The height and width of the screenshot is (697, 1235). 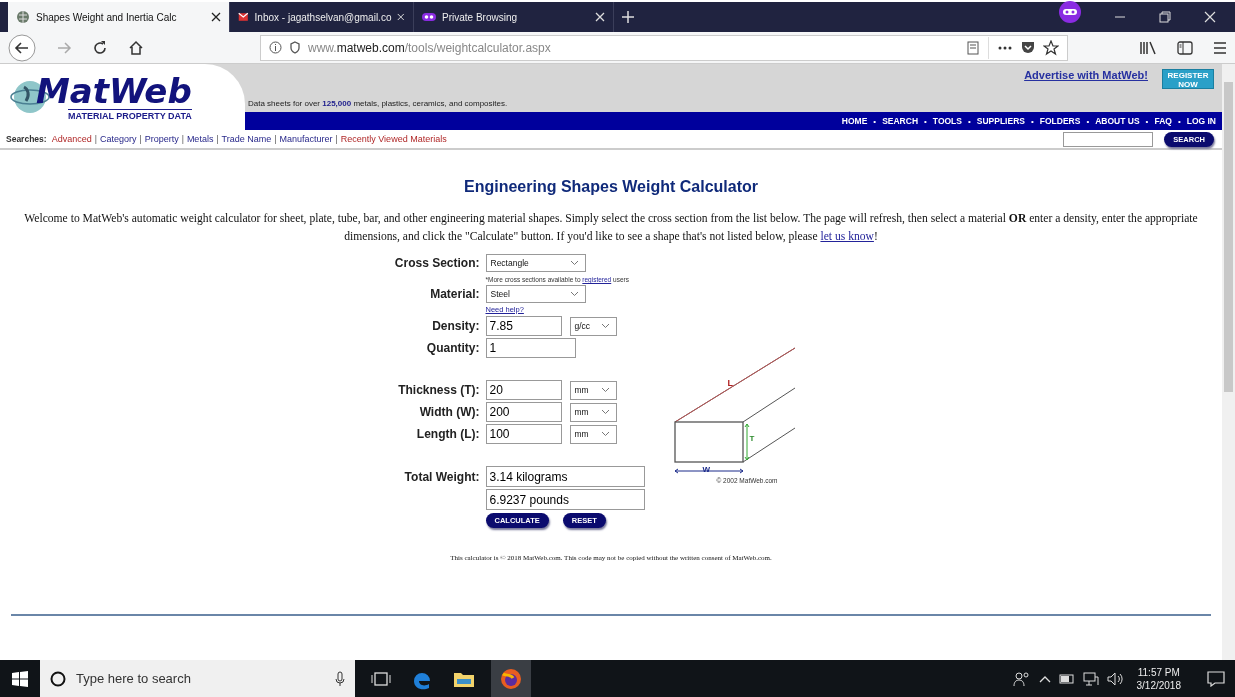 What do you see at coordinates (523, 412) in the screenshot?
I see `input-field: 200` at bounding box center [523, 412].